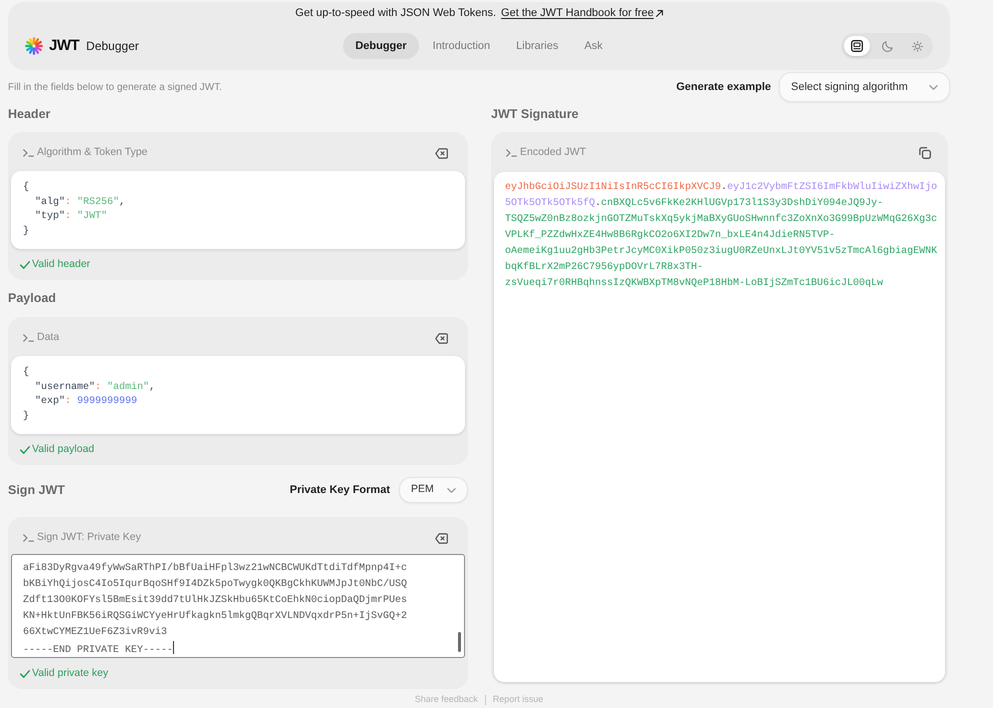 The image size is (993, 708). I want to click on sun-icon, so click(917, 46).